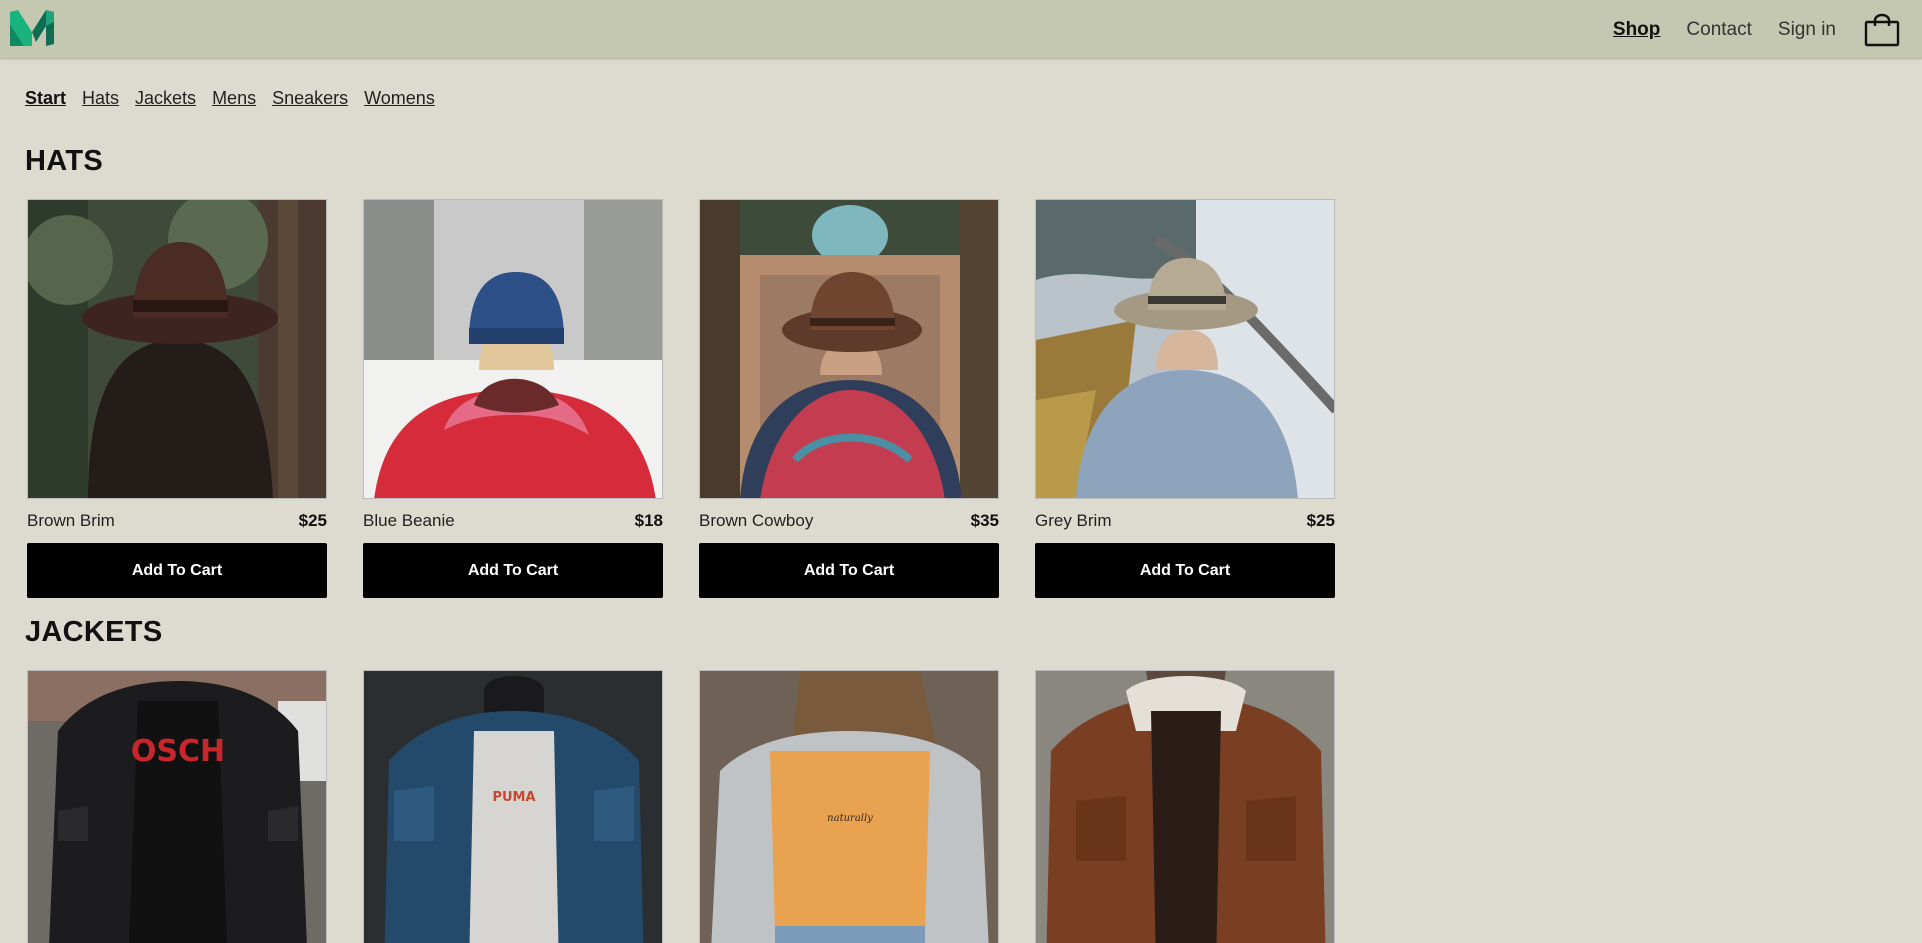 Image resolution: width=1922 pixels, height=943 pixels. Describe the element at coordinates (399, 98) in the screenshot. I see `category-womens-link: Womens` at that location.